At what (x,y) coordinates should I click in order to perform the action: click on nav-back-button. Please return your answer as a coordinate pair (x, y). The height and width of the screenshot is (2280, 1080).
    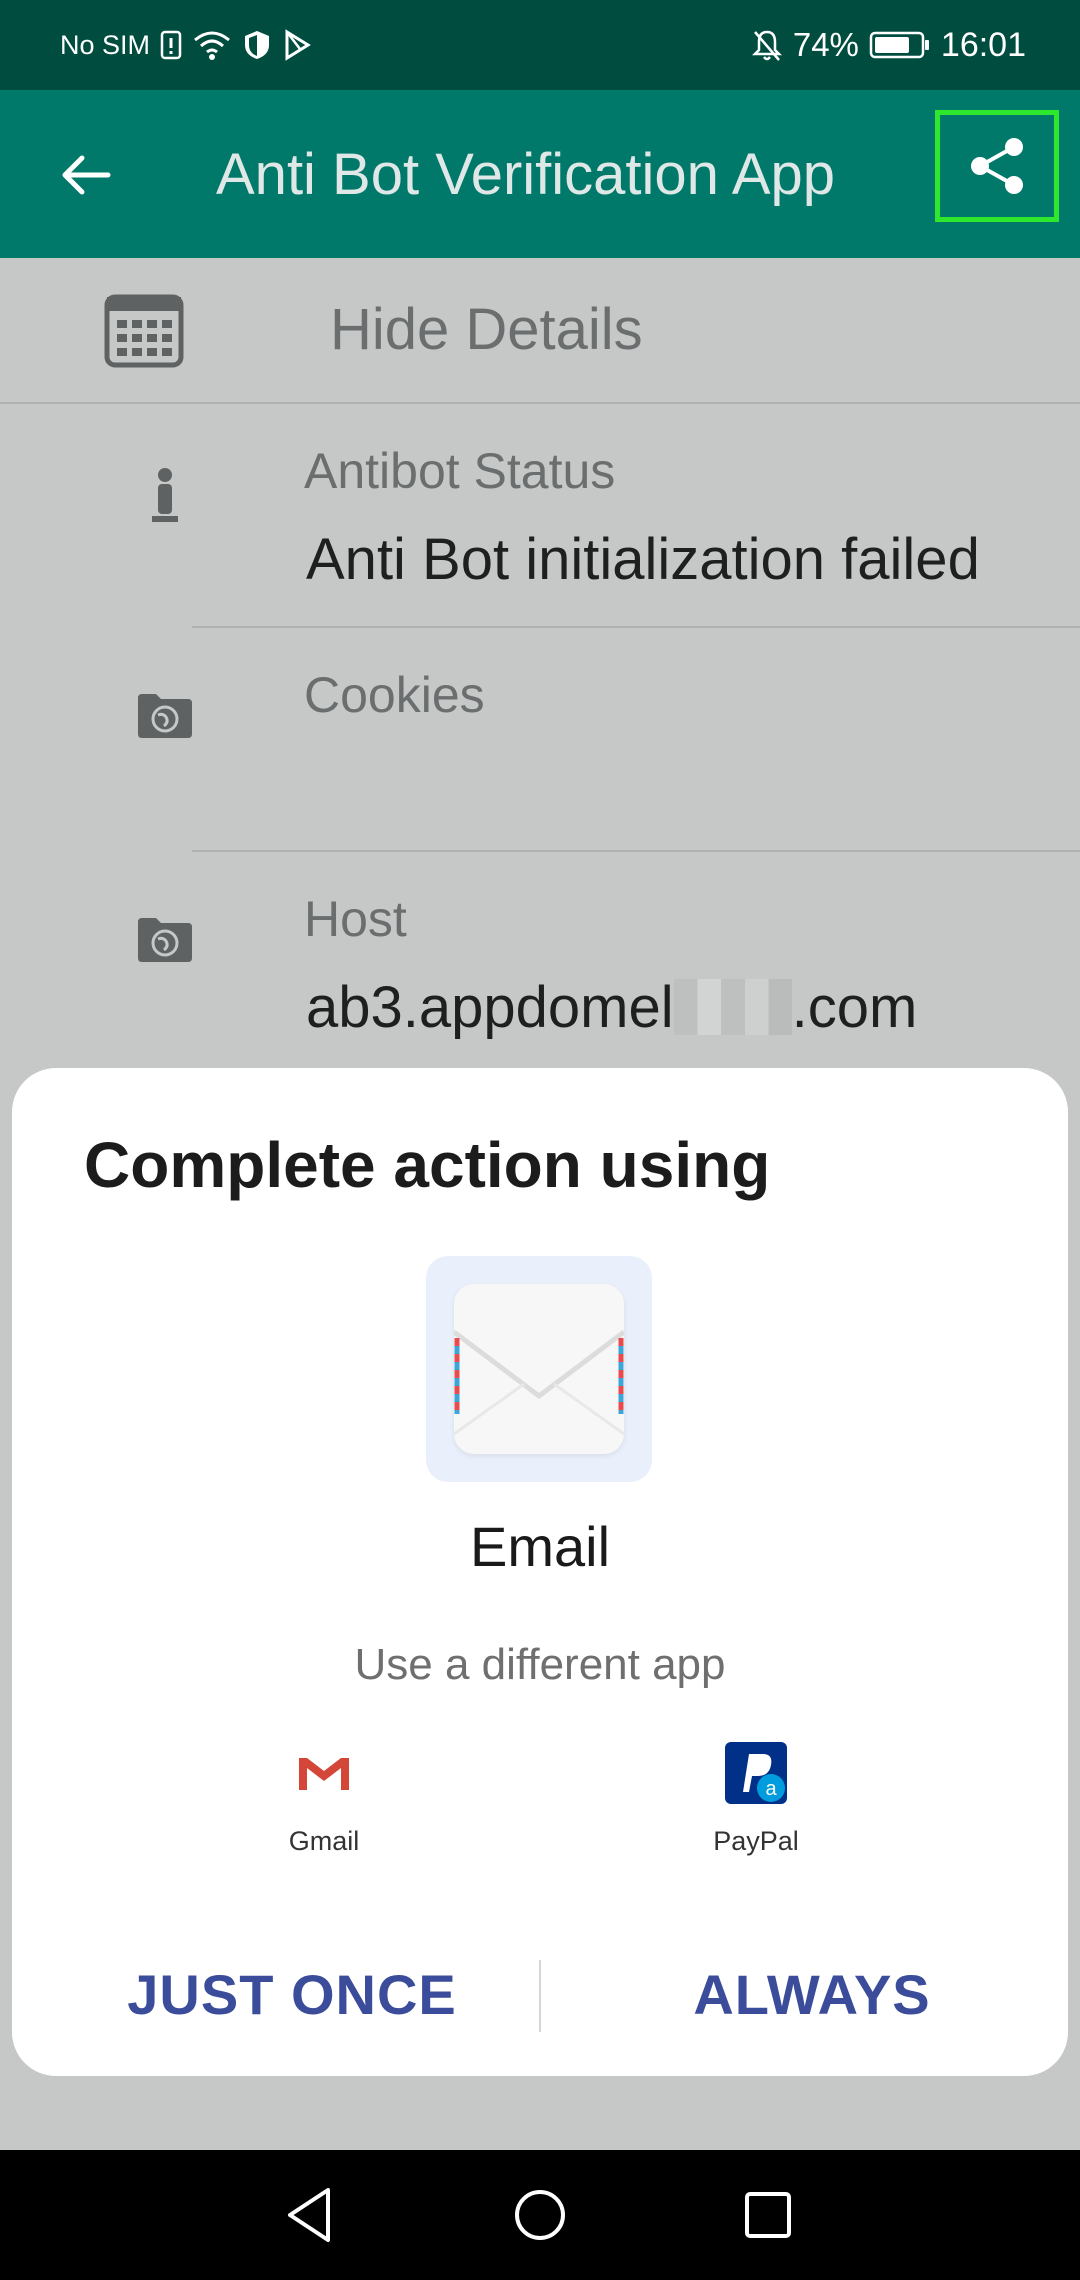
    Looking at the image, I should click on (311, 2215).